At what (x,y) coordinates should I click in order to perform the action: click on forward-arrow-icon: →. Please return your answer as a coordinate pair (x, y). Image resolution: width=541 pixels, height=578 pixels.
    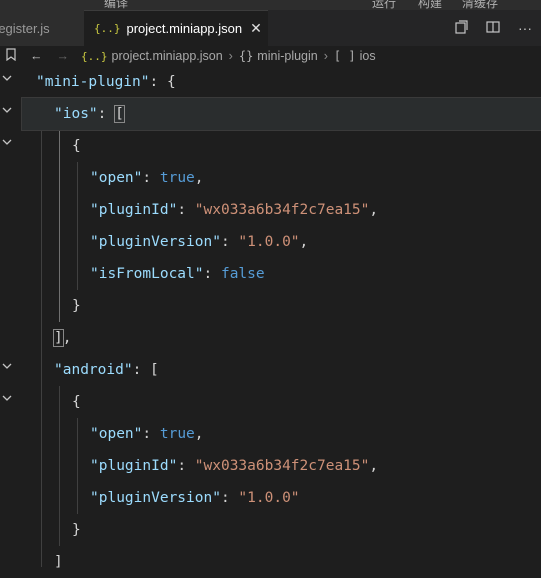
    Looking at the image, I should click on (63, 56).